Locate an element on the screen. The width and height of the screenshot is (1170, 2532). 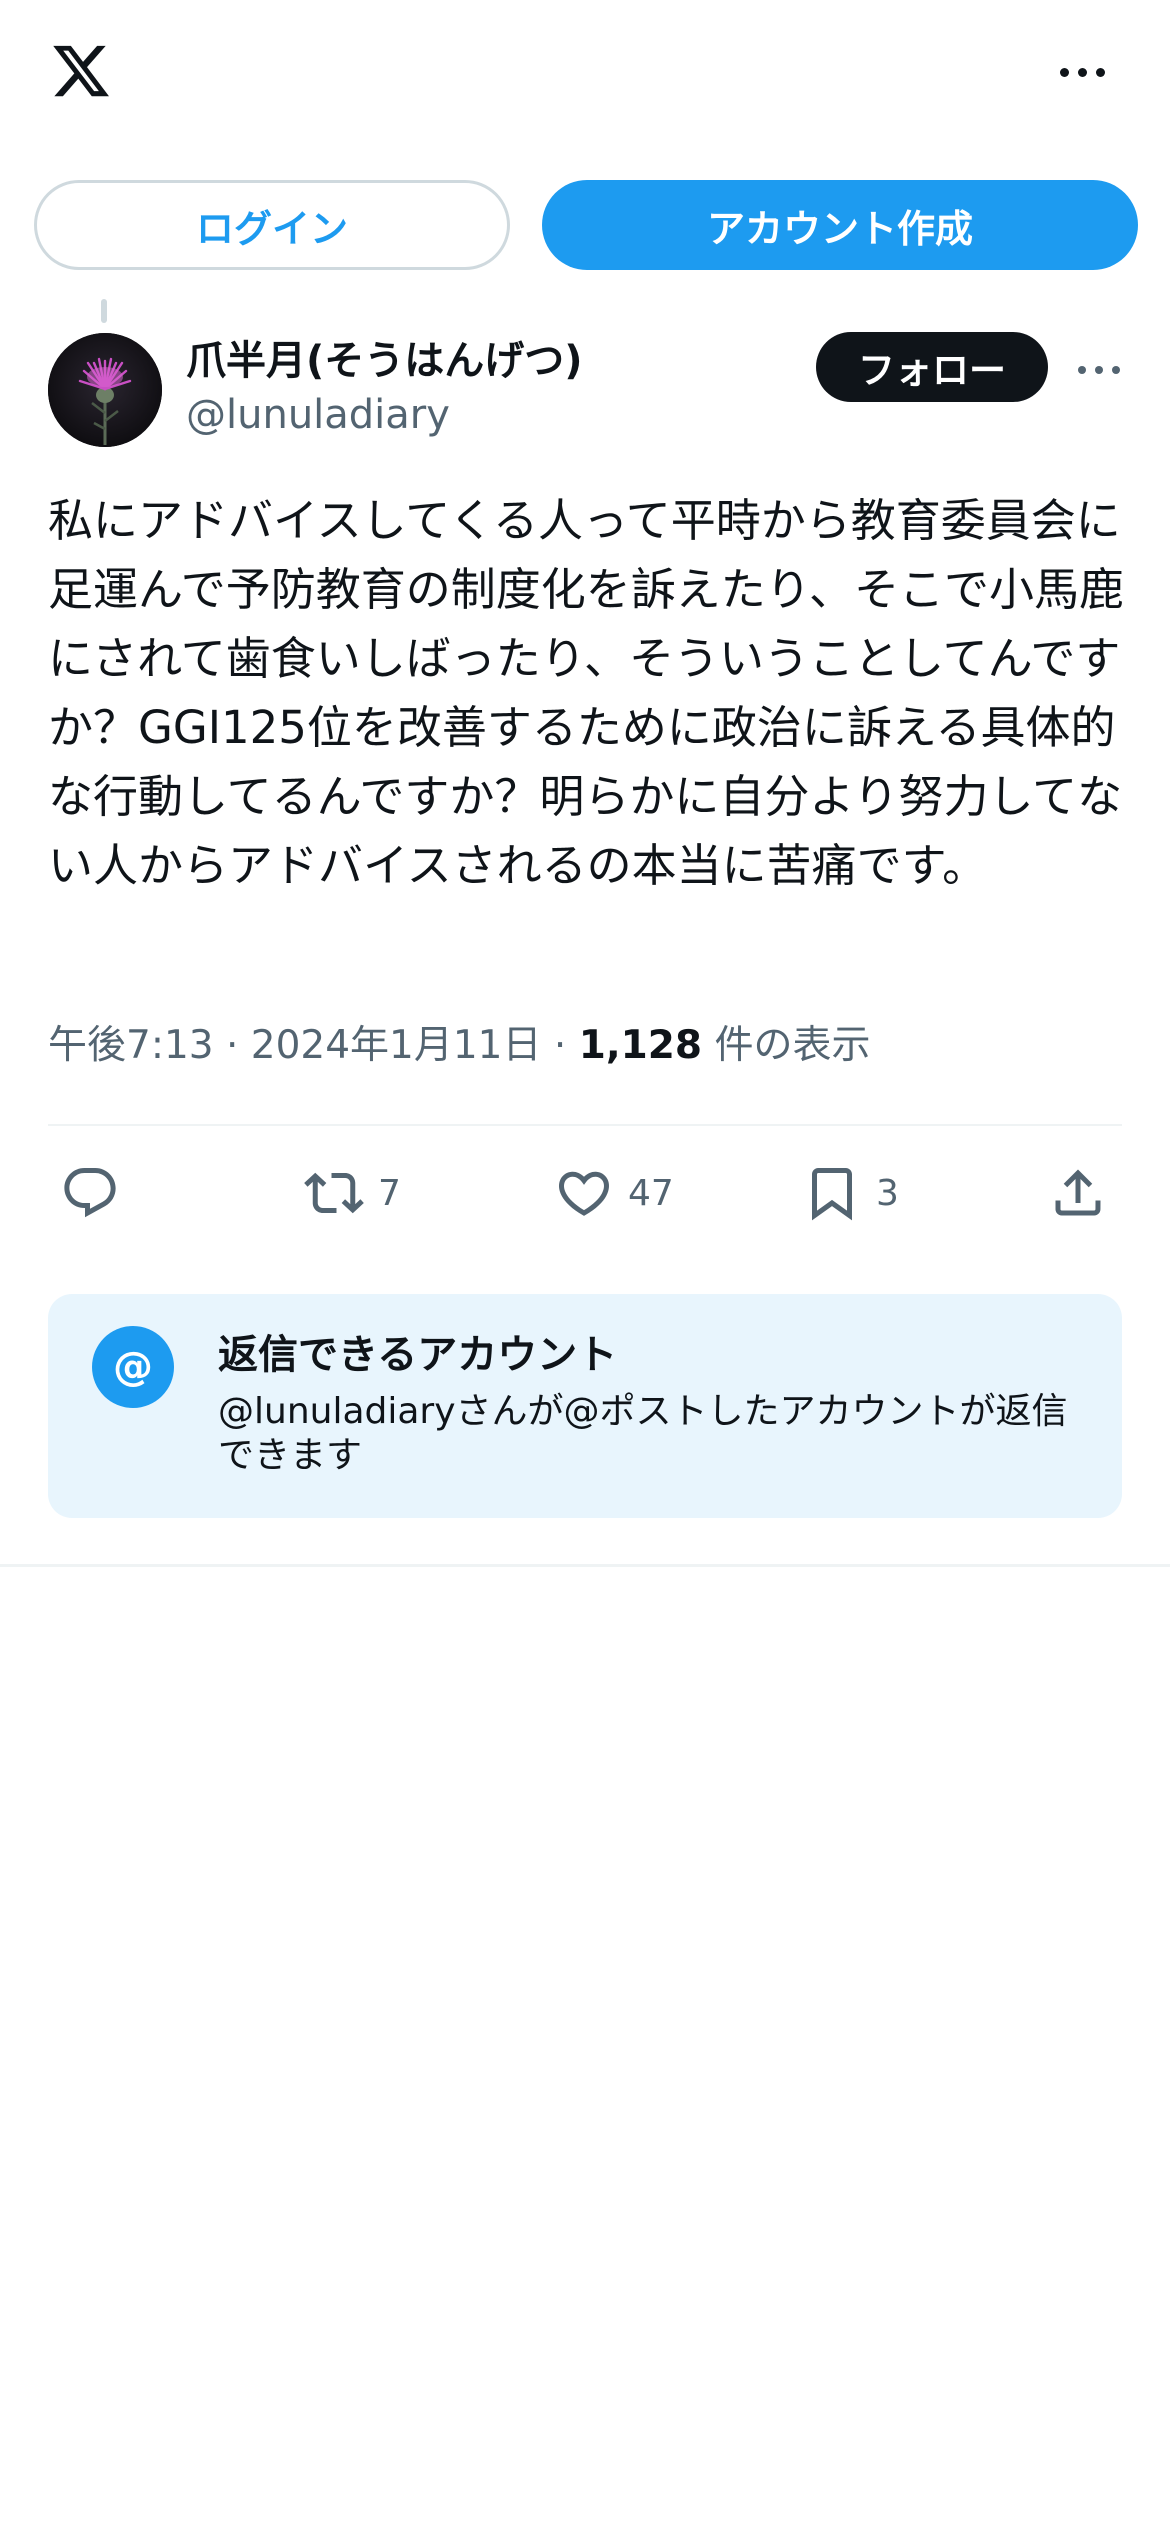
thread-connector is located at coordinates (104, 311).